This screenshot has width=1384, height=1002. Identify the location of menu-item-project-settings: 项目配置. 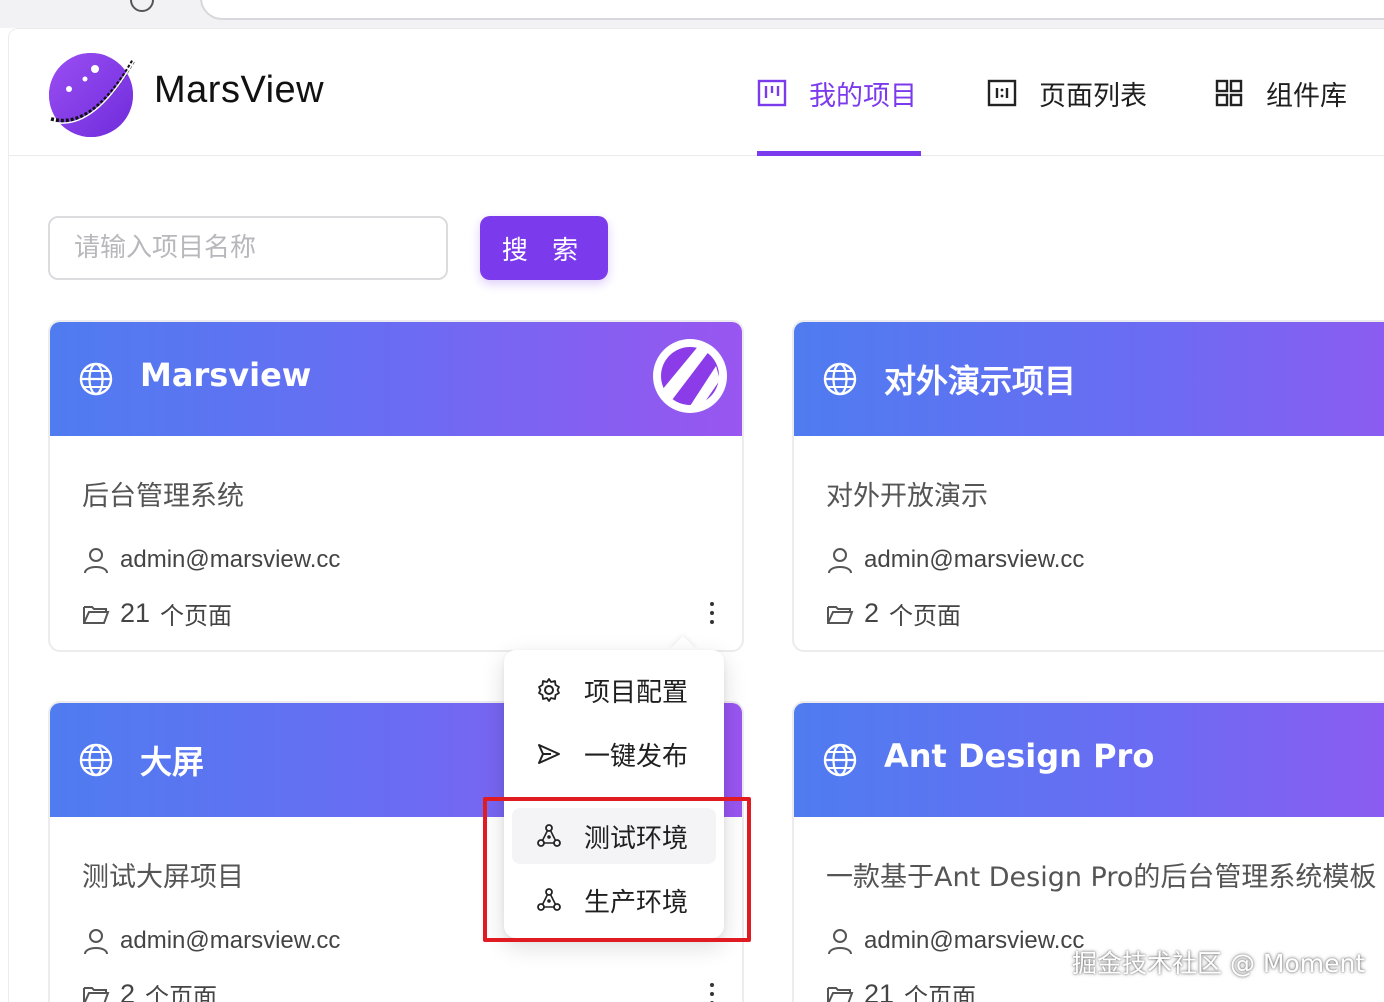
(614, 690).